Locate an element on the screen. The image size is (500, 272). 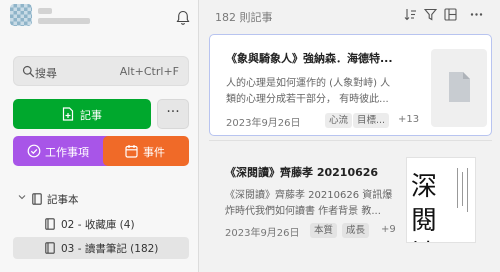
note-snippet-line: 《深閱讀》齊藤孝 20210626 資訊爆 is located at coordinates (309, 195).